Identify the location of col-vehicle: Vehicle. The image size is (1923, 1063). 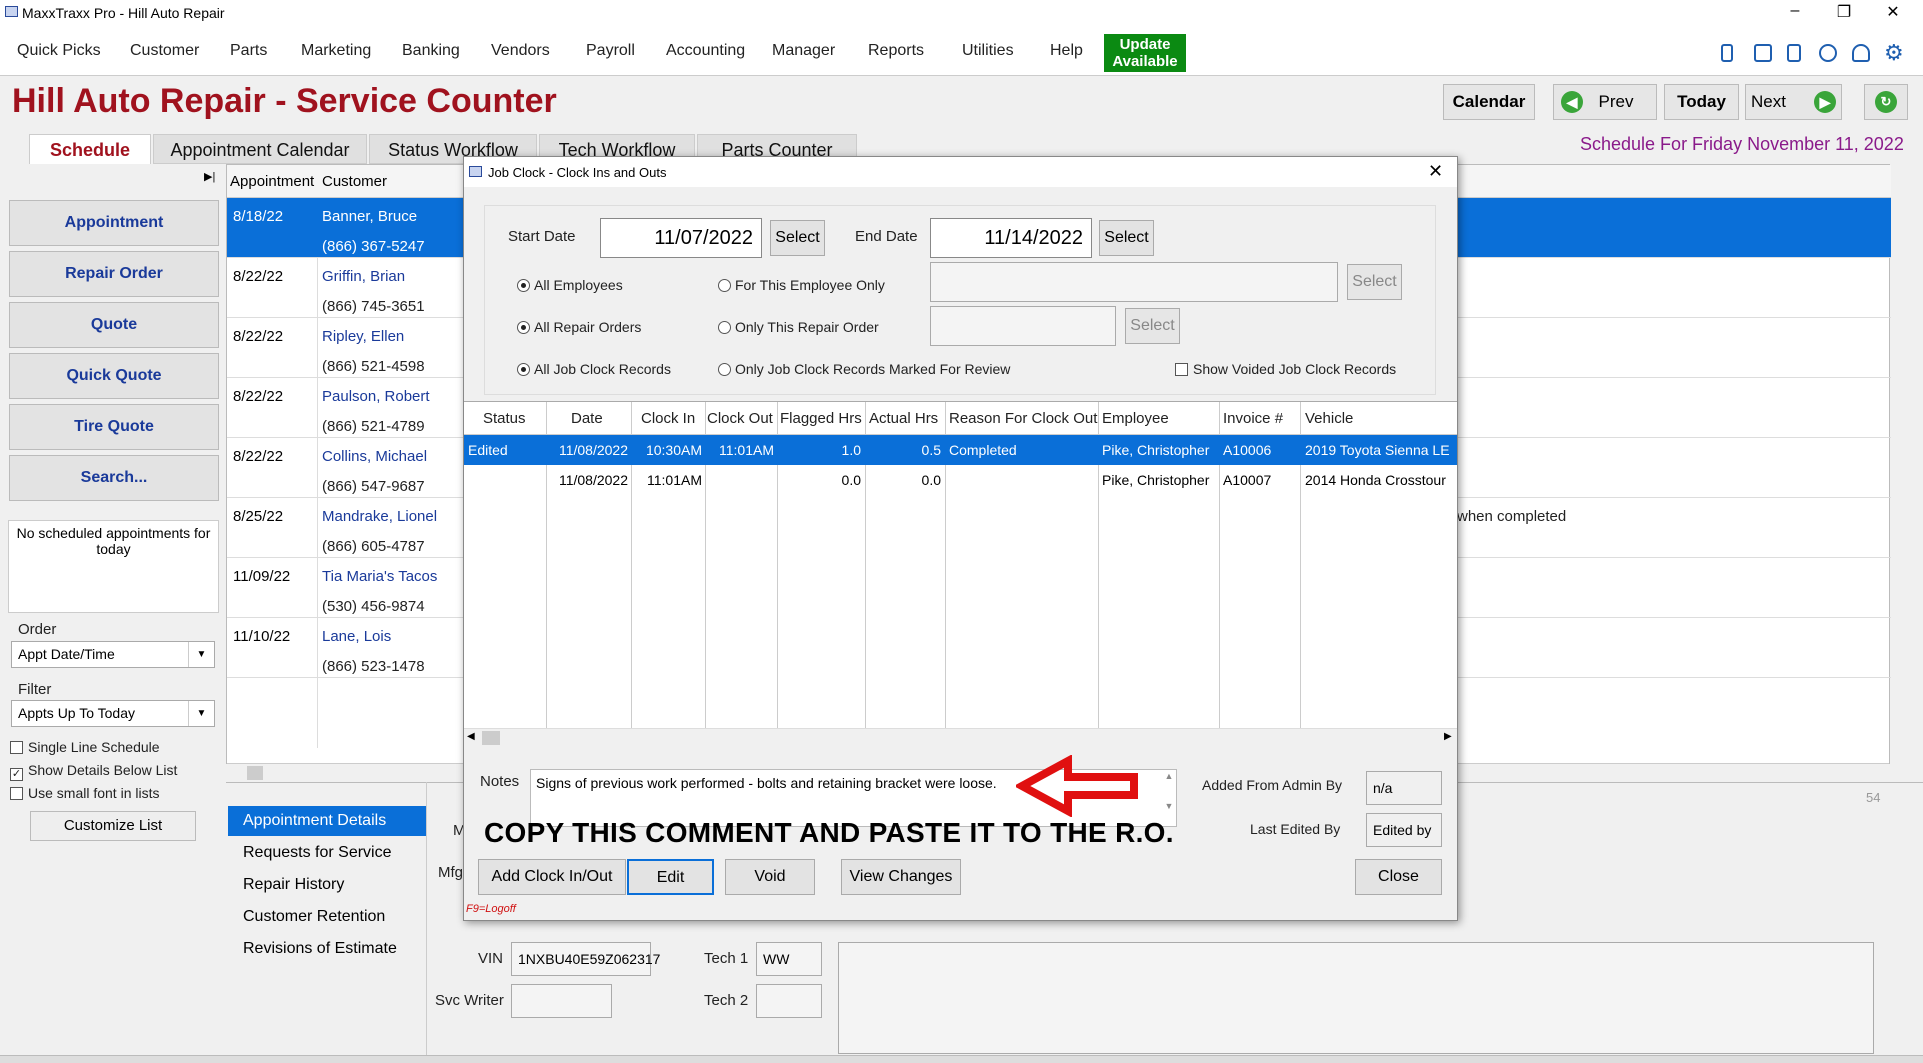
(1329, 418).